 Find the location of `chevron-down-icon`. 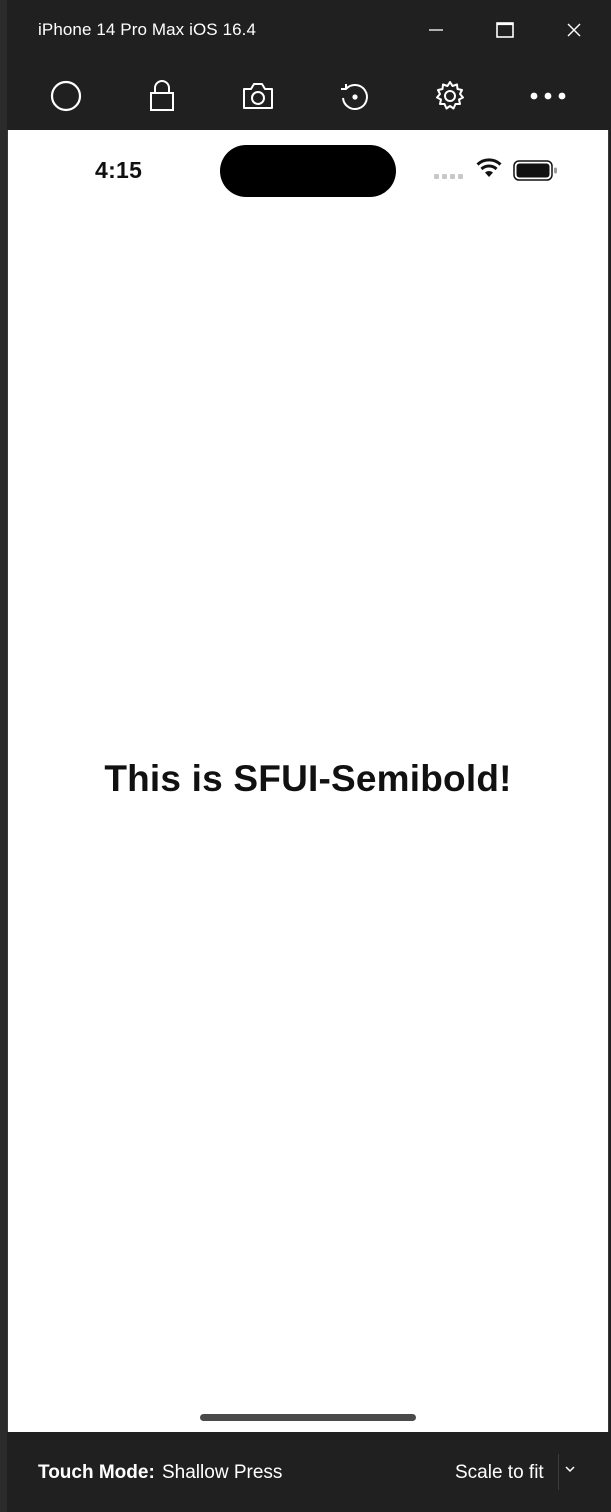

chevron-down-icon is located at coordinates (570, 1469).